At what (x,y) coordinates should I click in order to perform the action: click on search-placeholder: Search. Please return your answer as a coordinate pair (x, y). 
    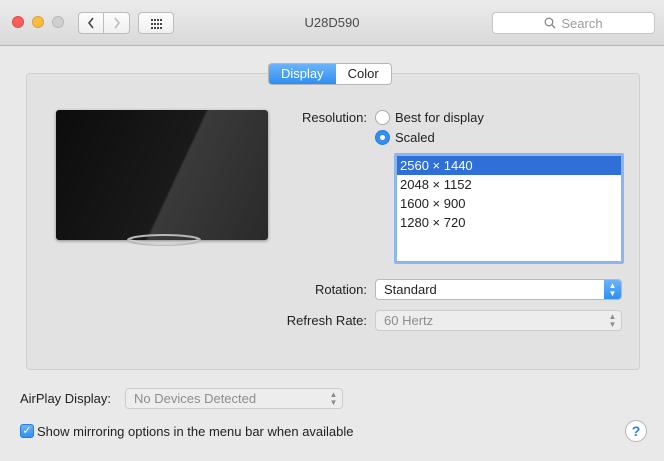
    Looking at the image, I should click on (582, 23).